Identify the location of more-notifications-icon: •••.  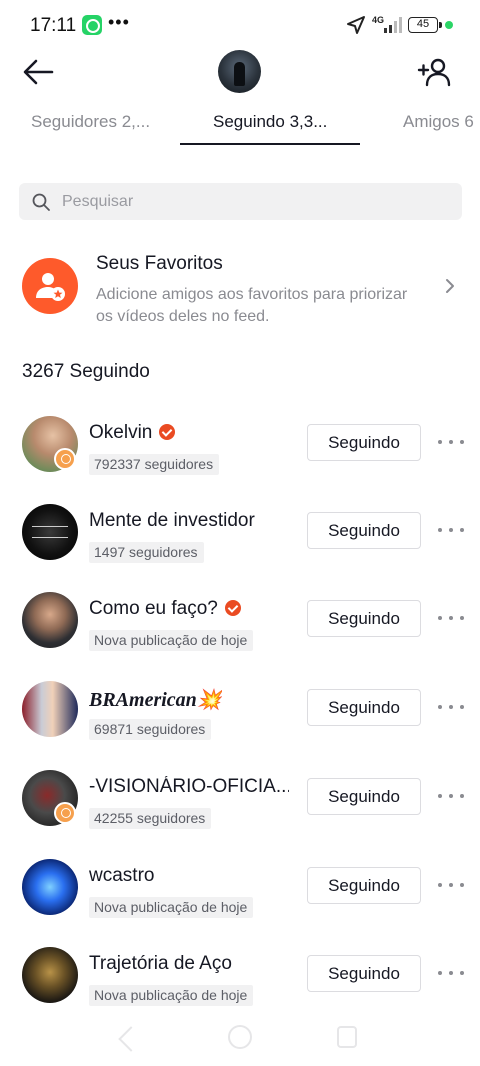
(119, 22).